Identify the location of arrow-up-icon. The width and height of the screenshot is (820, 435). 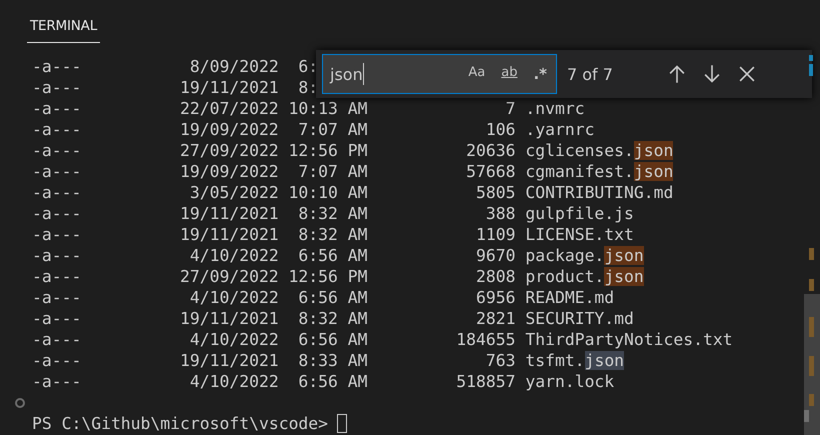
(677, 74).